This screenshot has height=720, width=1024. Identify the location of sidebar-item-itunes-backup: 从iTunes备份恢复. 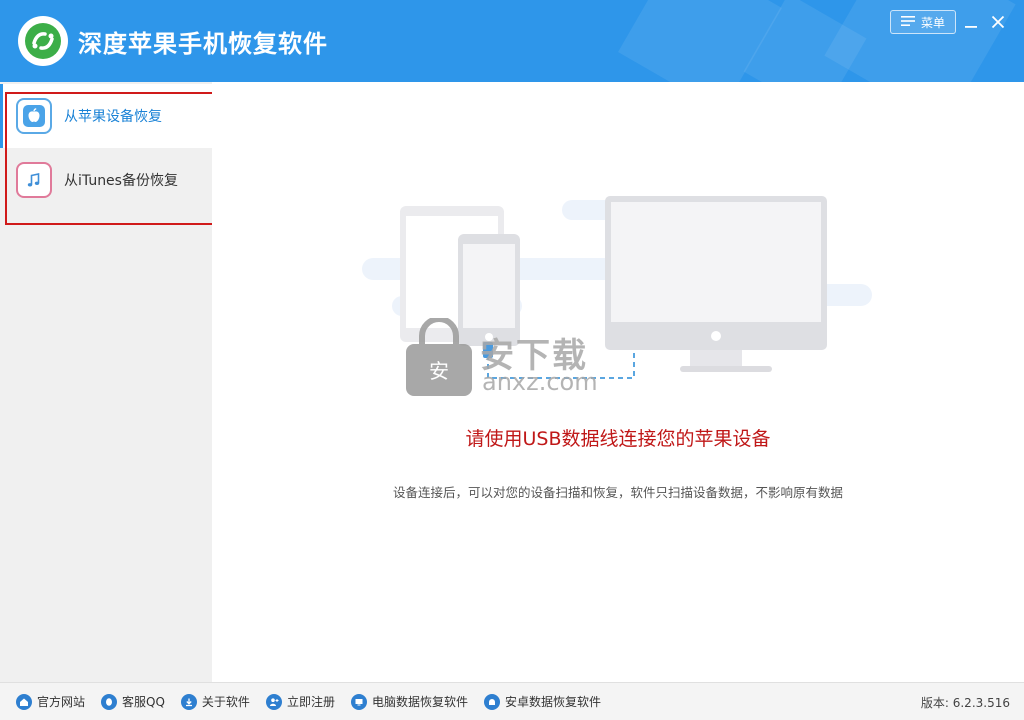
(106, 180).